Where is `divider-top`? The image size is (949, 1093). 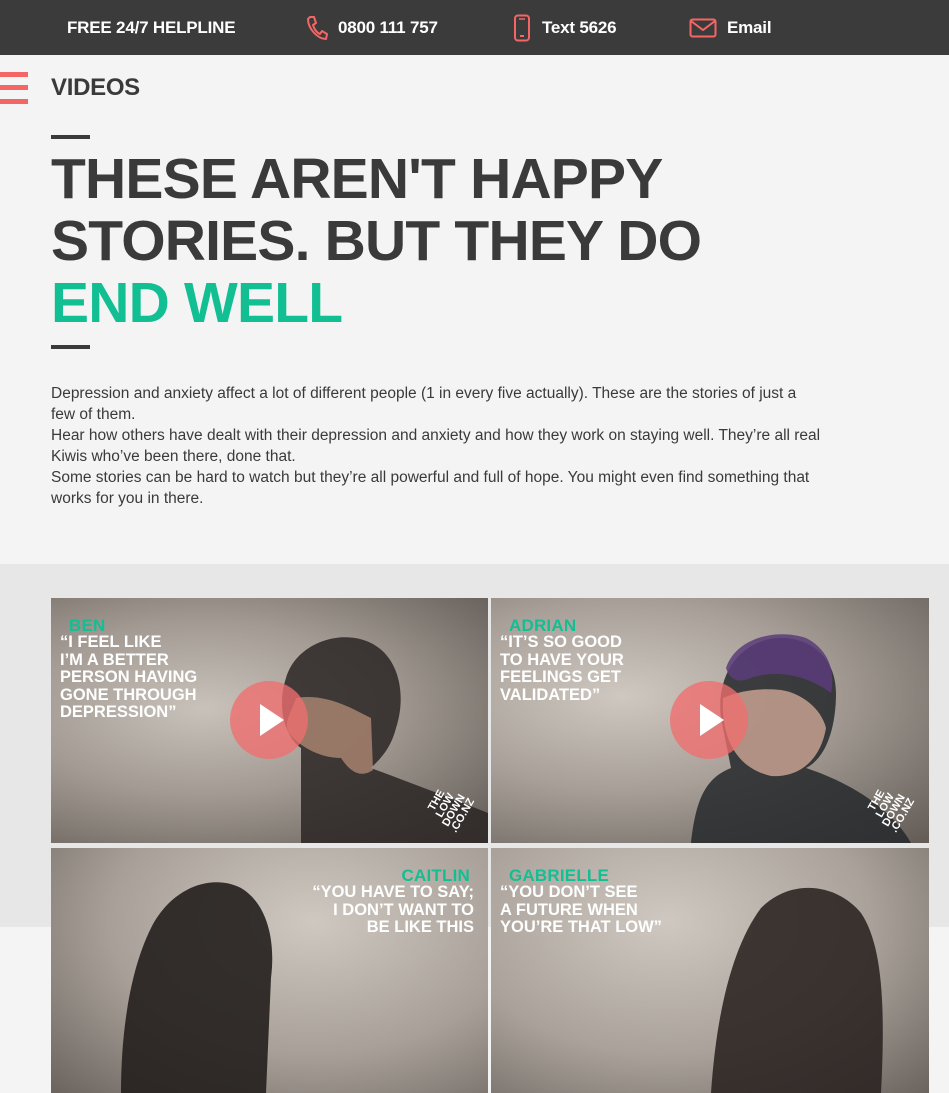
divider-top is located at coordinates (70, 137).